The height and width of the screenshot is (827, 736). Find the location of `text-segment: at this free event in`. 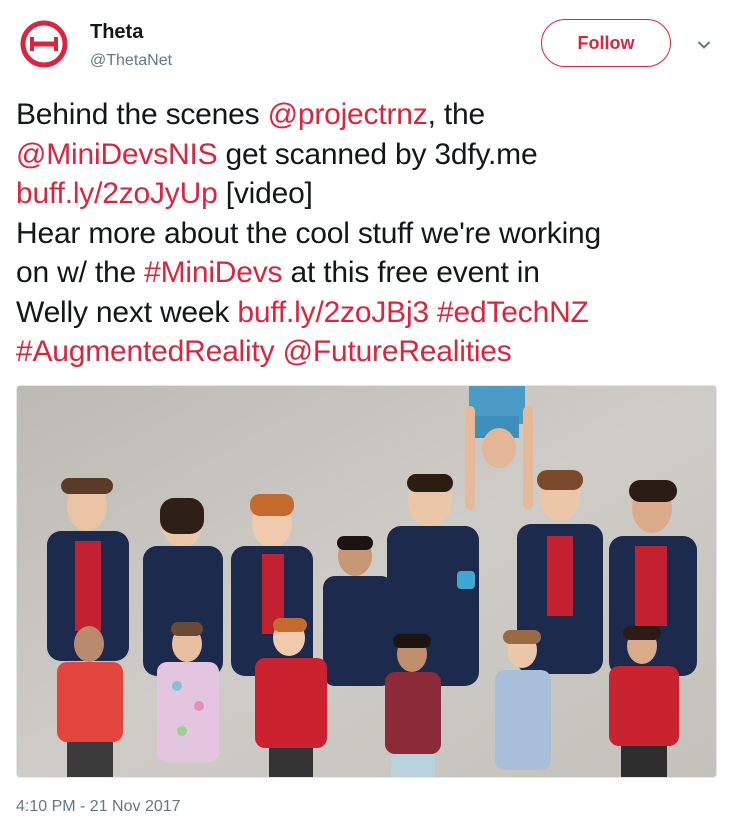

text-segment: at this free event in is located at coordinates (411, 272).